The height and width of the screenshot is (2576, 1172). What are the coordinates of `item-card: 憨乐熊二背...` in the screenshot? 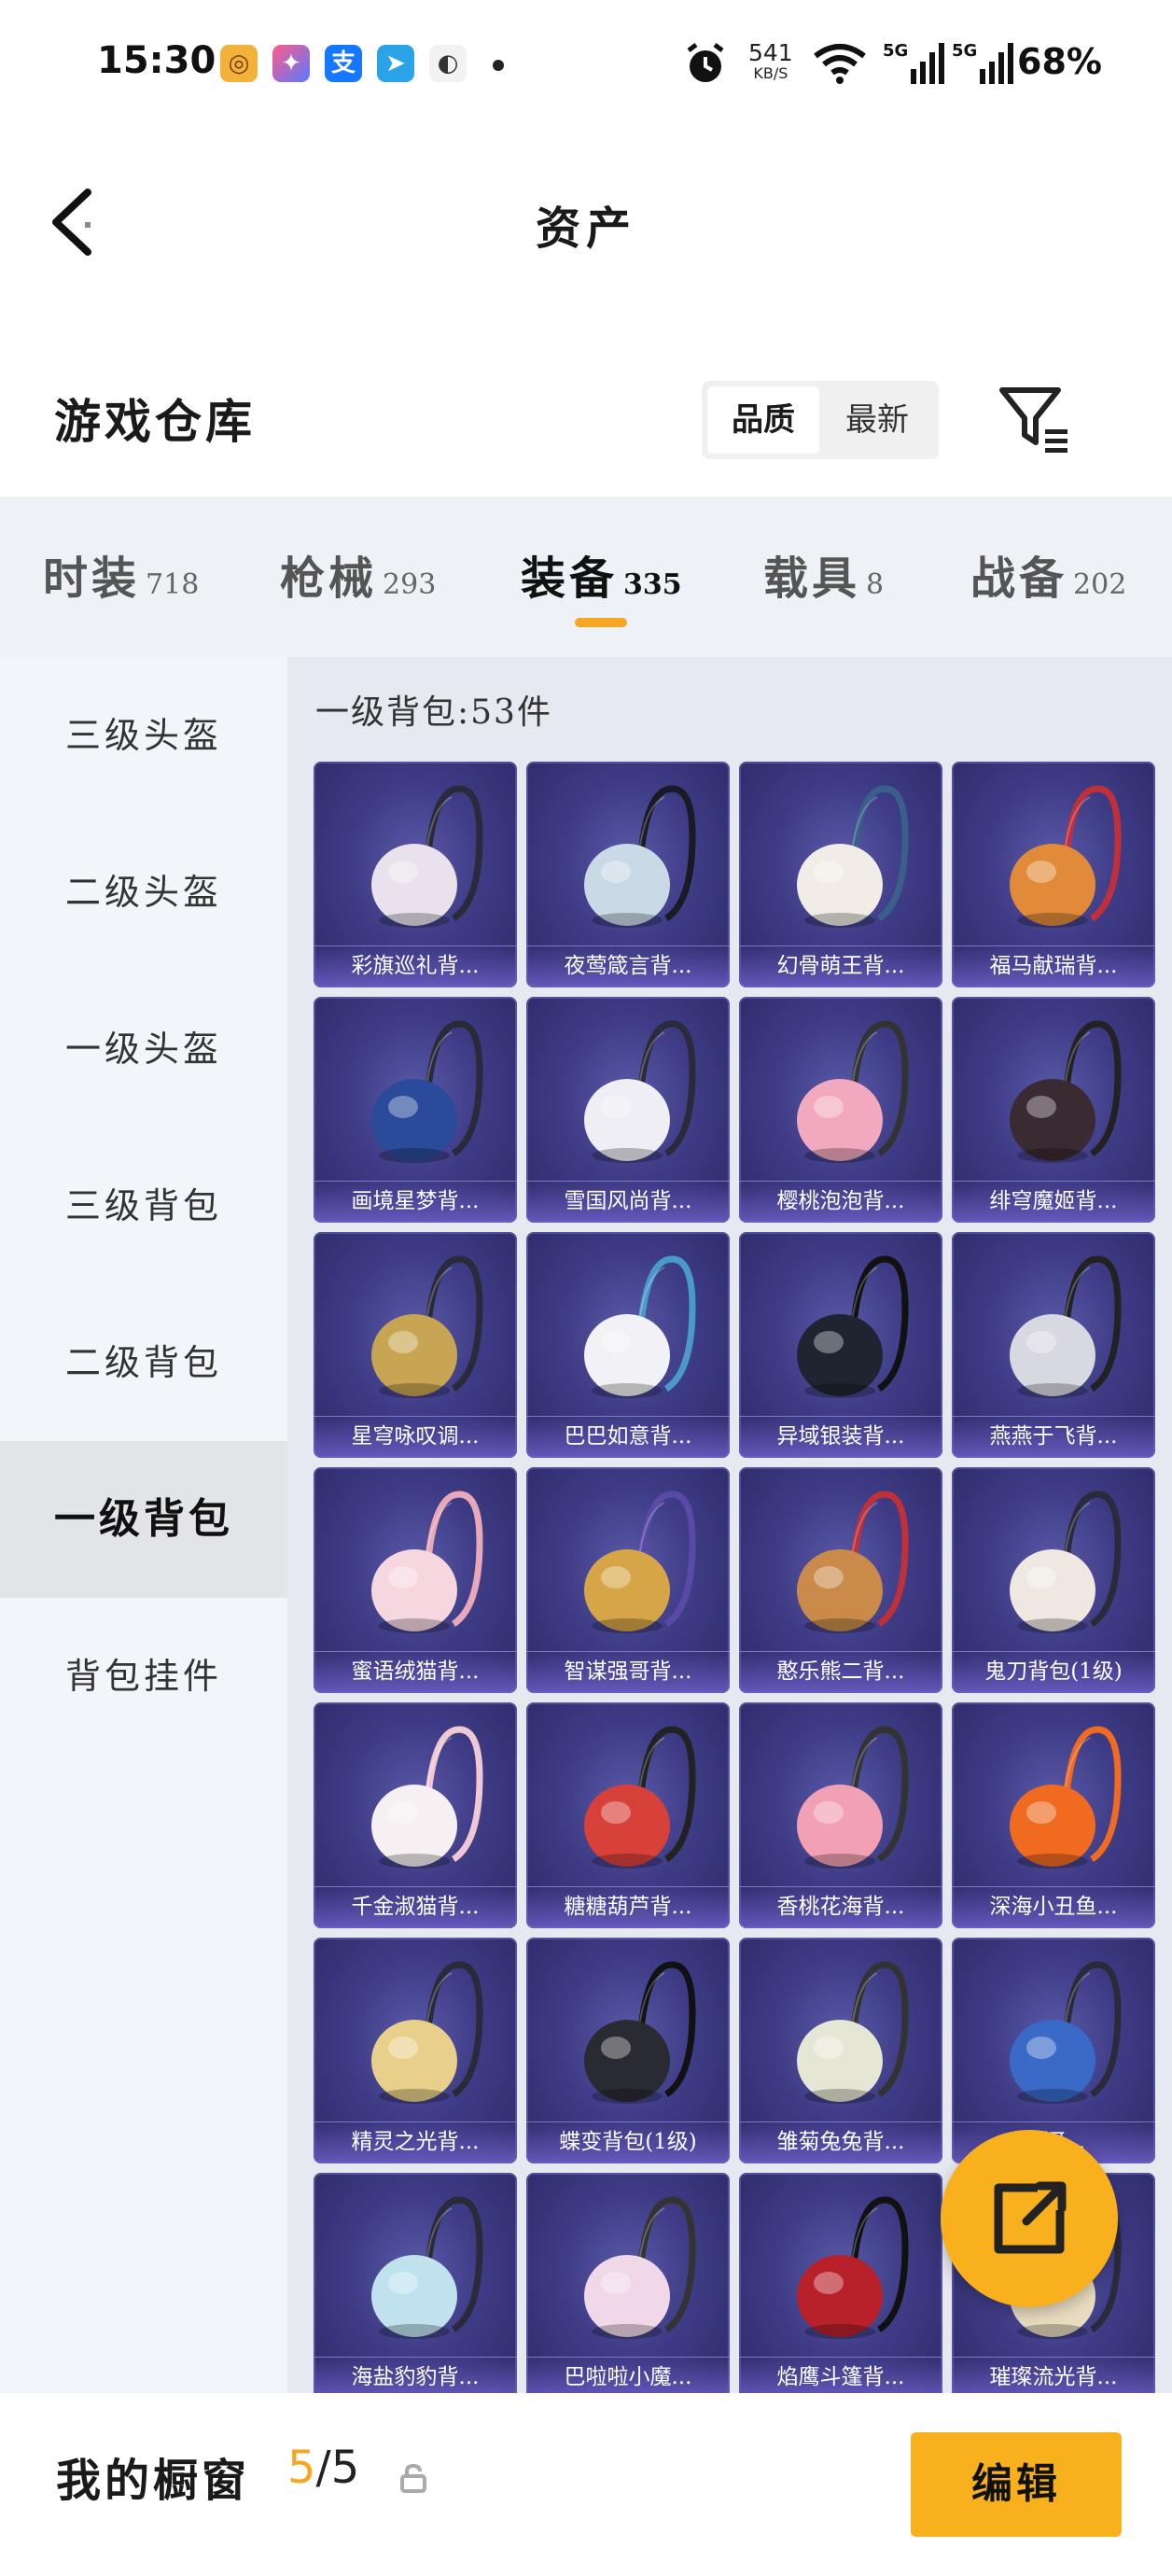 It's located at (840, 1580).